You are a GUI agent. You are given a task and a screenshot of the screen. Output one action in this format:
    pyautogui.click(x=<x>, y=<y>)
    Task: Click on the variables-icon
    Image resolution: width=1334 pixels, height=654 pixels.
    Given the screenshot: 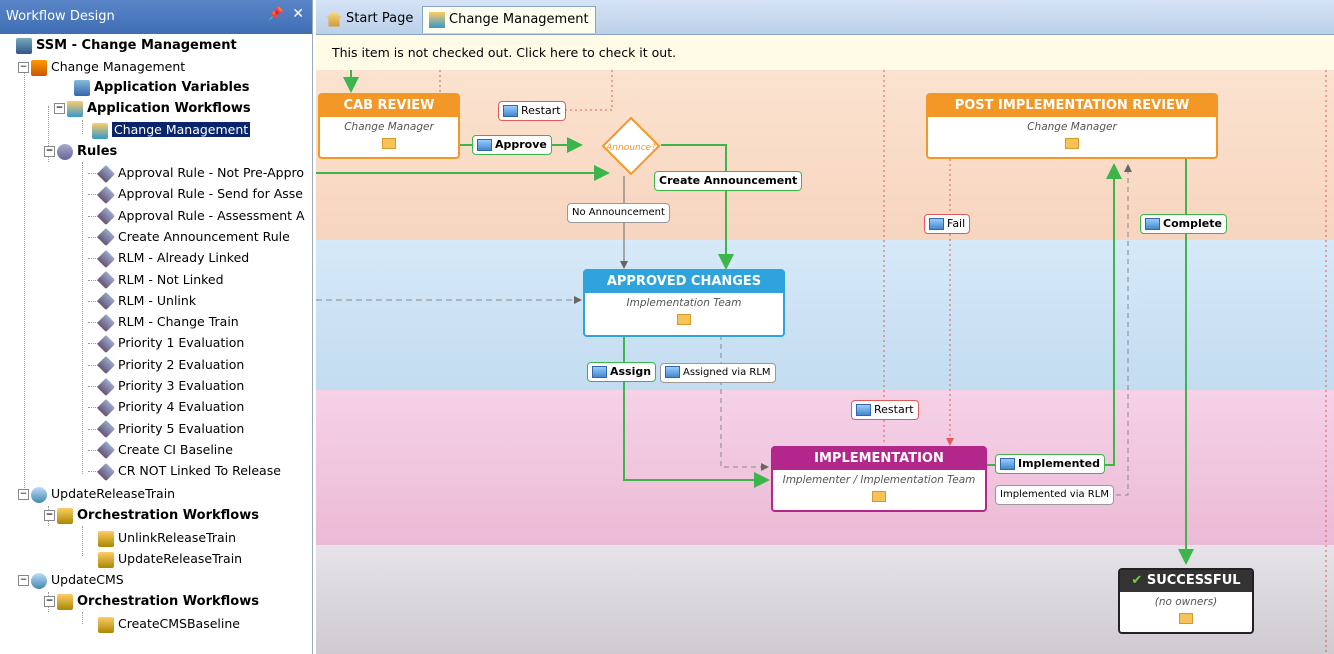 What is the action you would take?
    pyautogui.click(x=82, y=87)
    